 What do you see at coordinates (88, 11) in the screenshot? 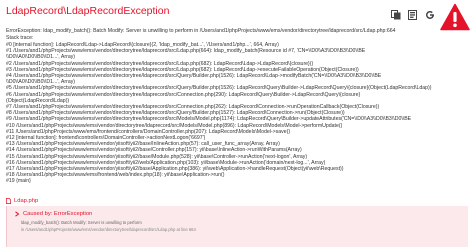
I see `exception-title: LdapRecord\LdapRecordException` at bounding box center [88, 11].